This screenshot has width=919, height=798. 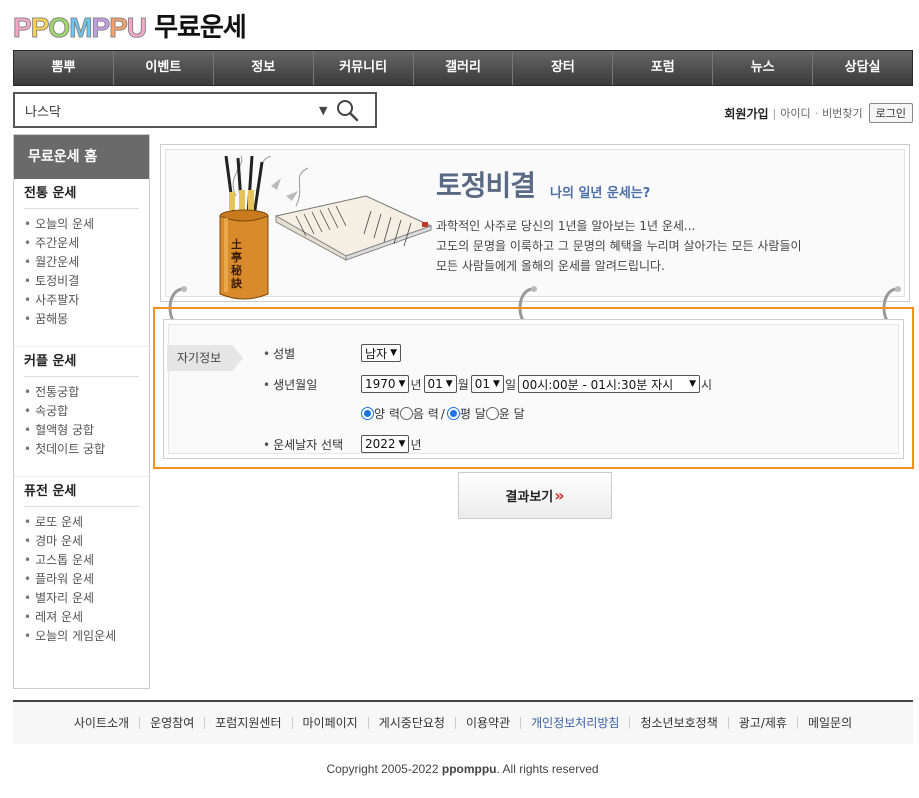 What do you see at coordinates (663, 68) in the screenshot?
I see `nav-item-forum: 포럼` at bounding box center [663, 68].